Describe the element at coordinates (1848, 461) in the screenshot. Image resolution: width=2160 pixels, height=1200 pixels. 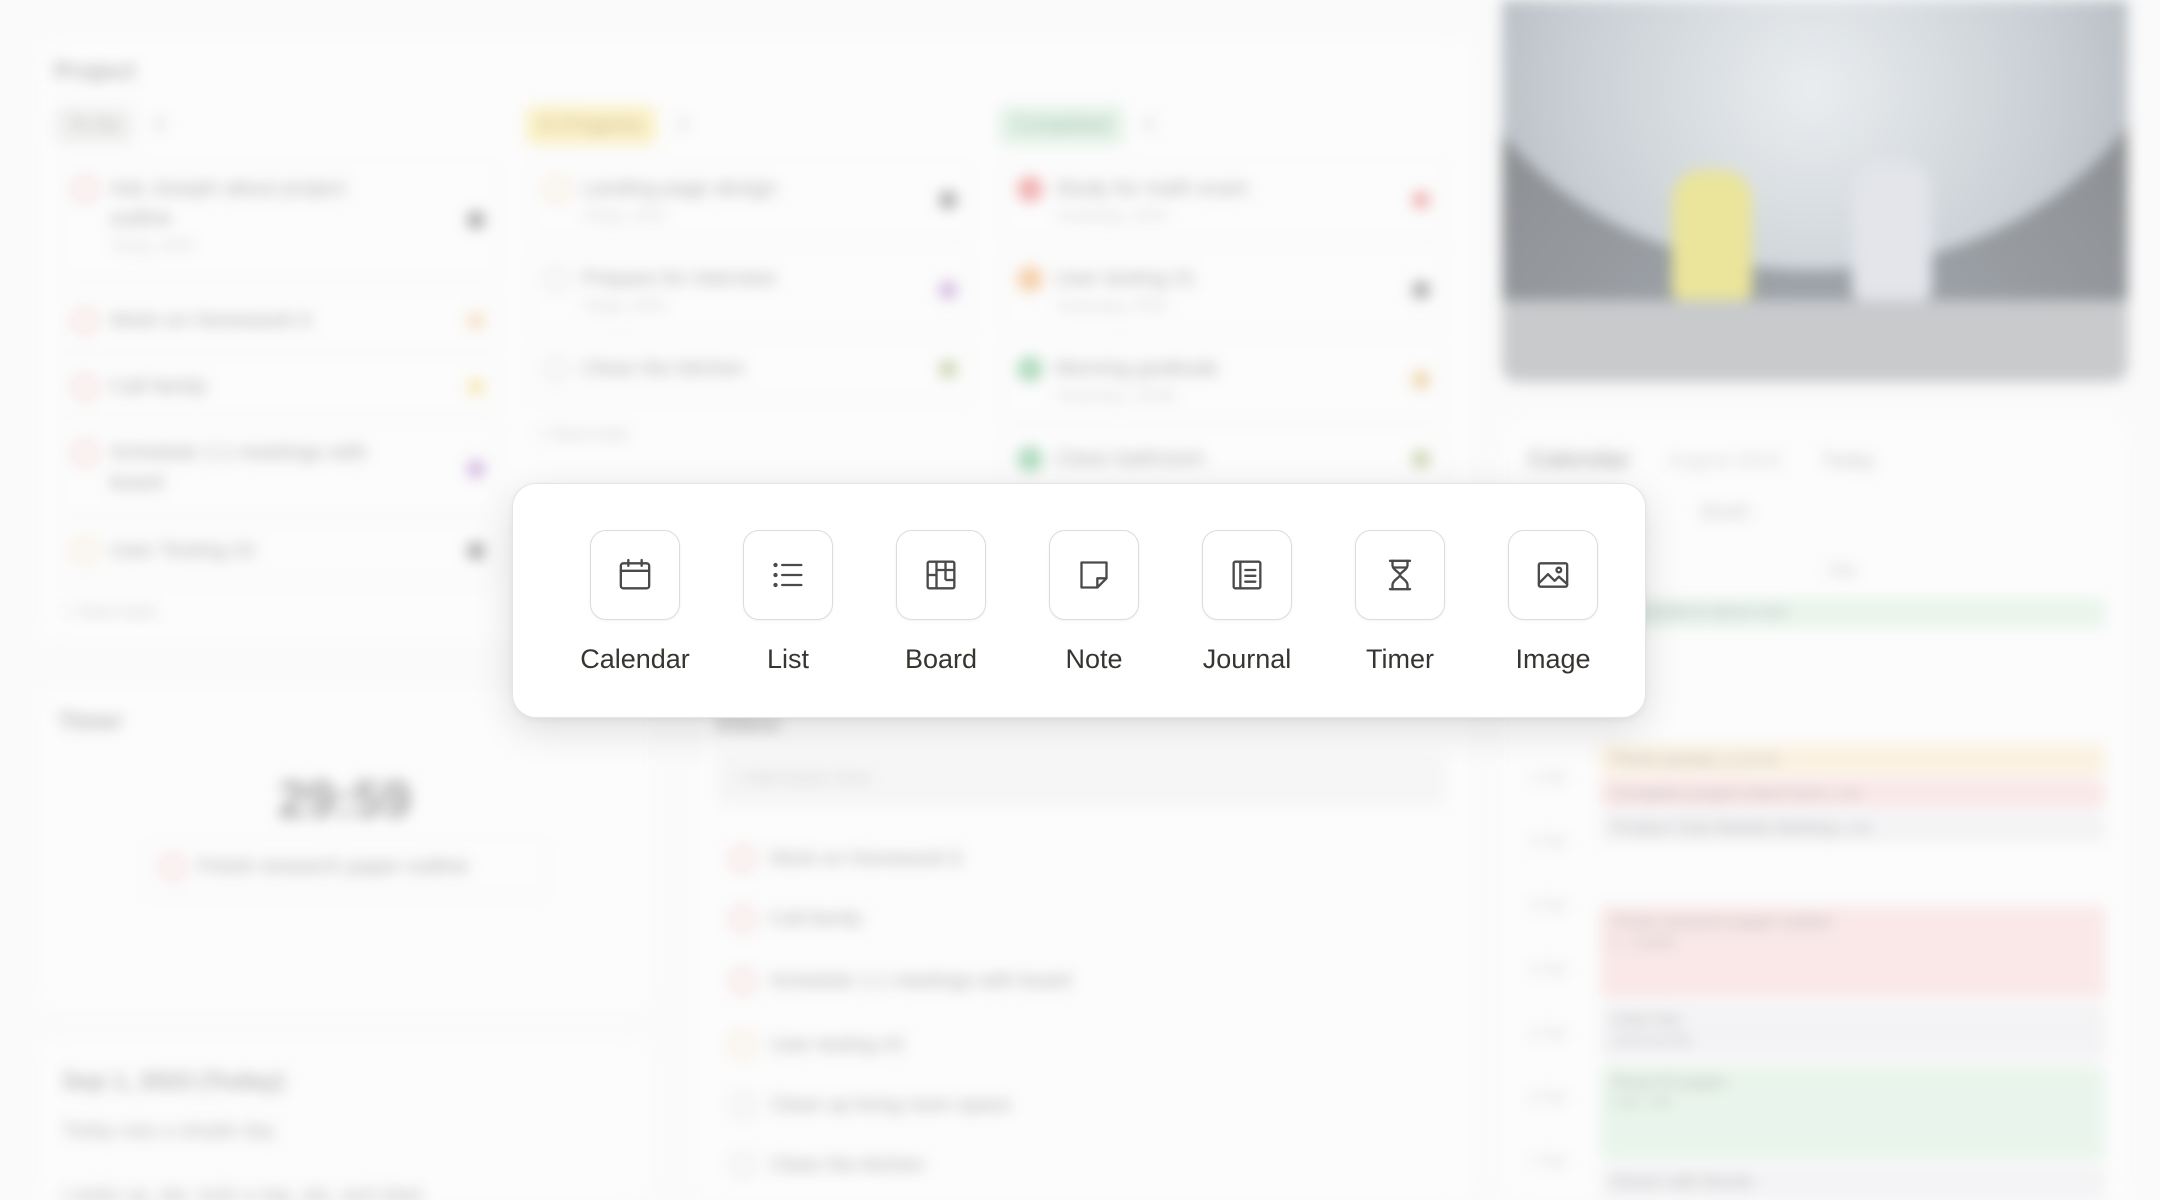
I see `calendar-today-button: Today` at that location.